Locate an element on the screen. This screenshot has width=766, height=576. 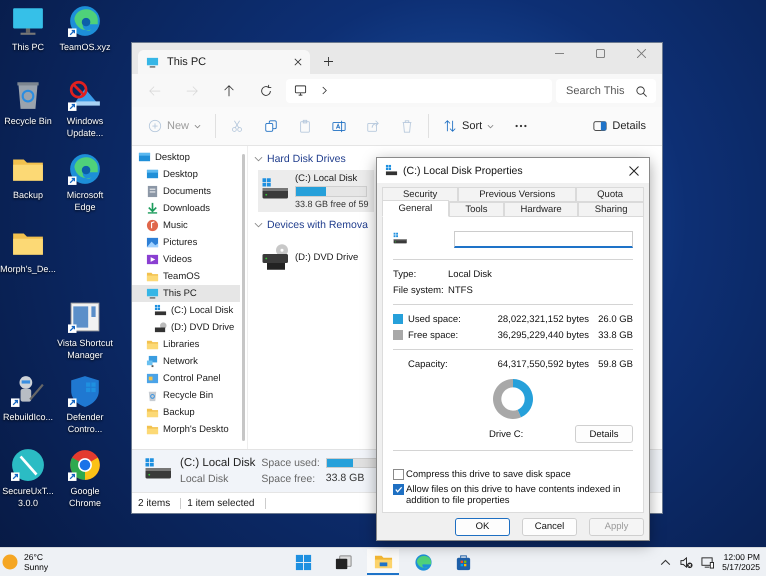
capacity-size: 59.8 GB is located at coordinates (615, 364).